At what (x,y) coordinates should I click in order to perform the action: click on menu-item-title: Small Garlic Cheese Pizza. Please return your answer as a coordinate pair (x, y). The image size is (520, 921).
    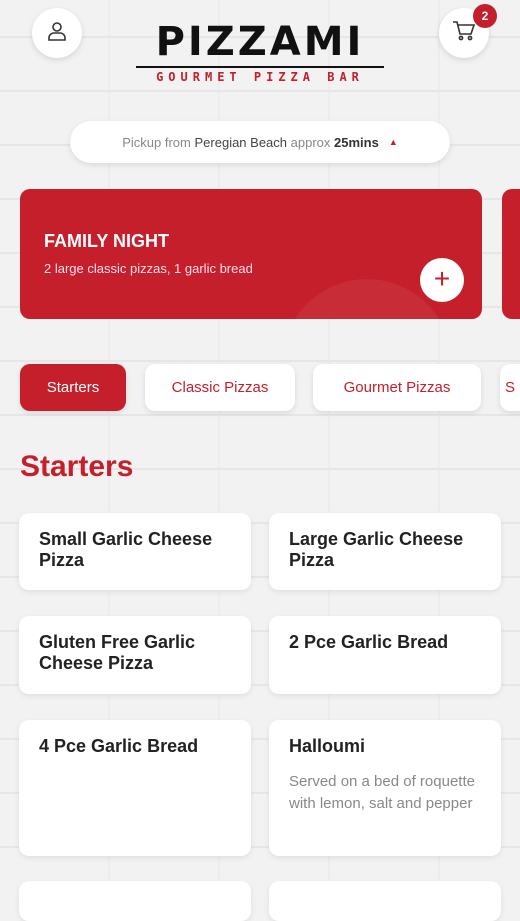
    Looking at the image, I should click on (126, 549).